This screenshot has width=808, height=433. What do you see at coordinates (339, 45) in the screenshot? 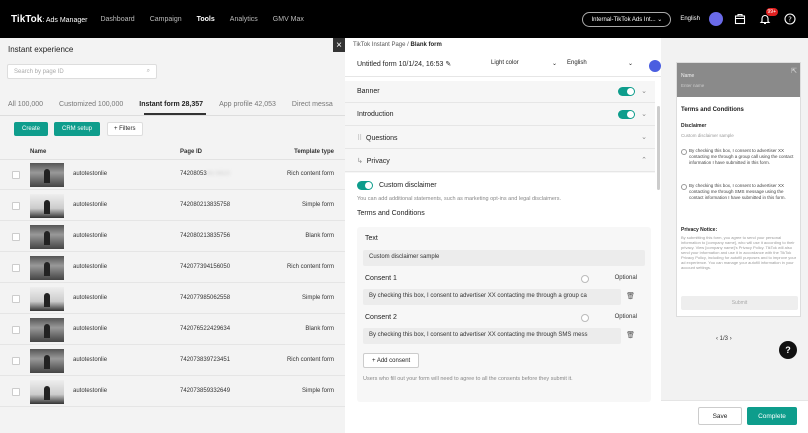
I see `close-icon: ×` at bounding box center [339, 45].